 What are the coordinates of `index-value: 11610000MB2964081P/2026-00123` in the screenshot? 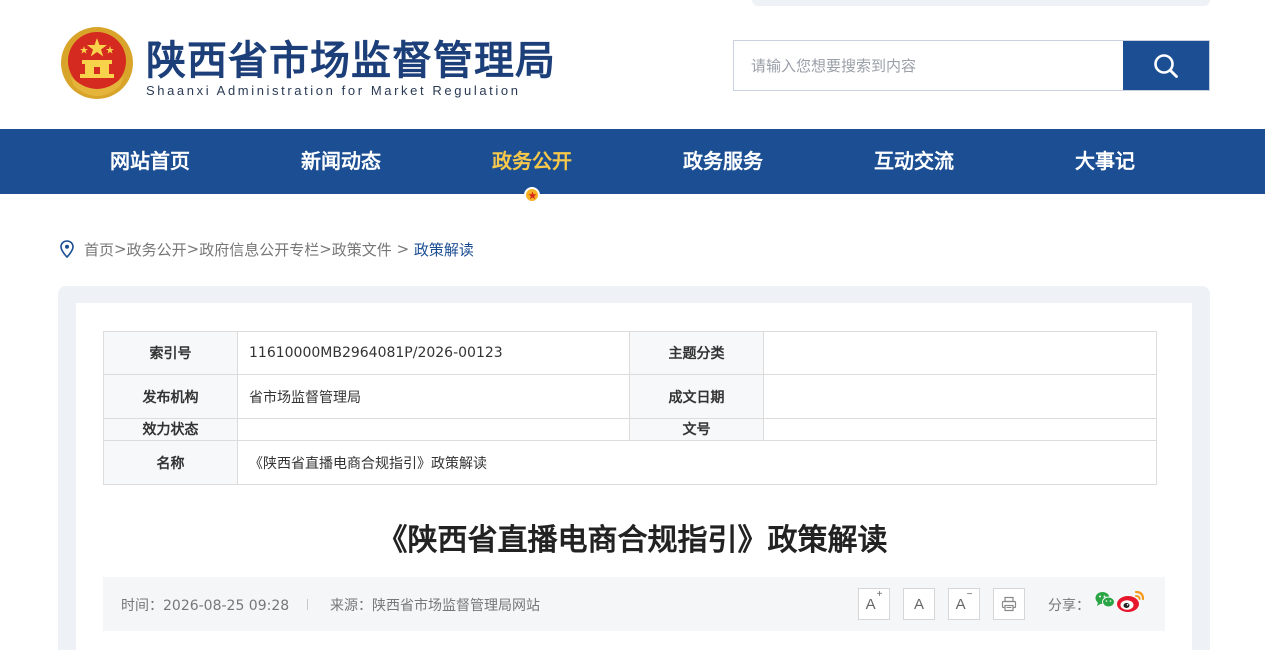 It's located at (433, 353).